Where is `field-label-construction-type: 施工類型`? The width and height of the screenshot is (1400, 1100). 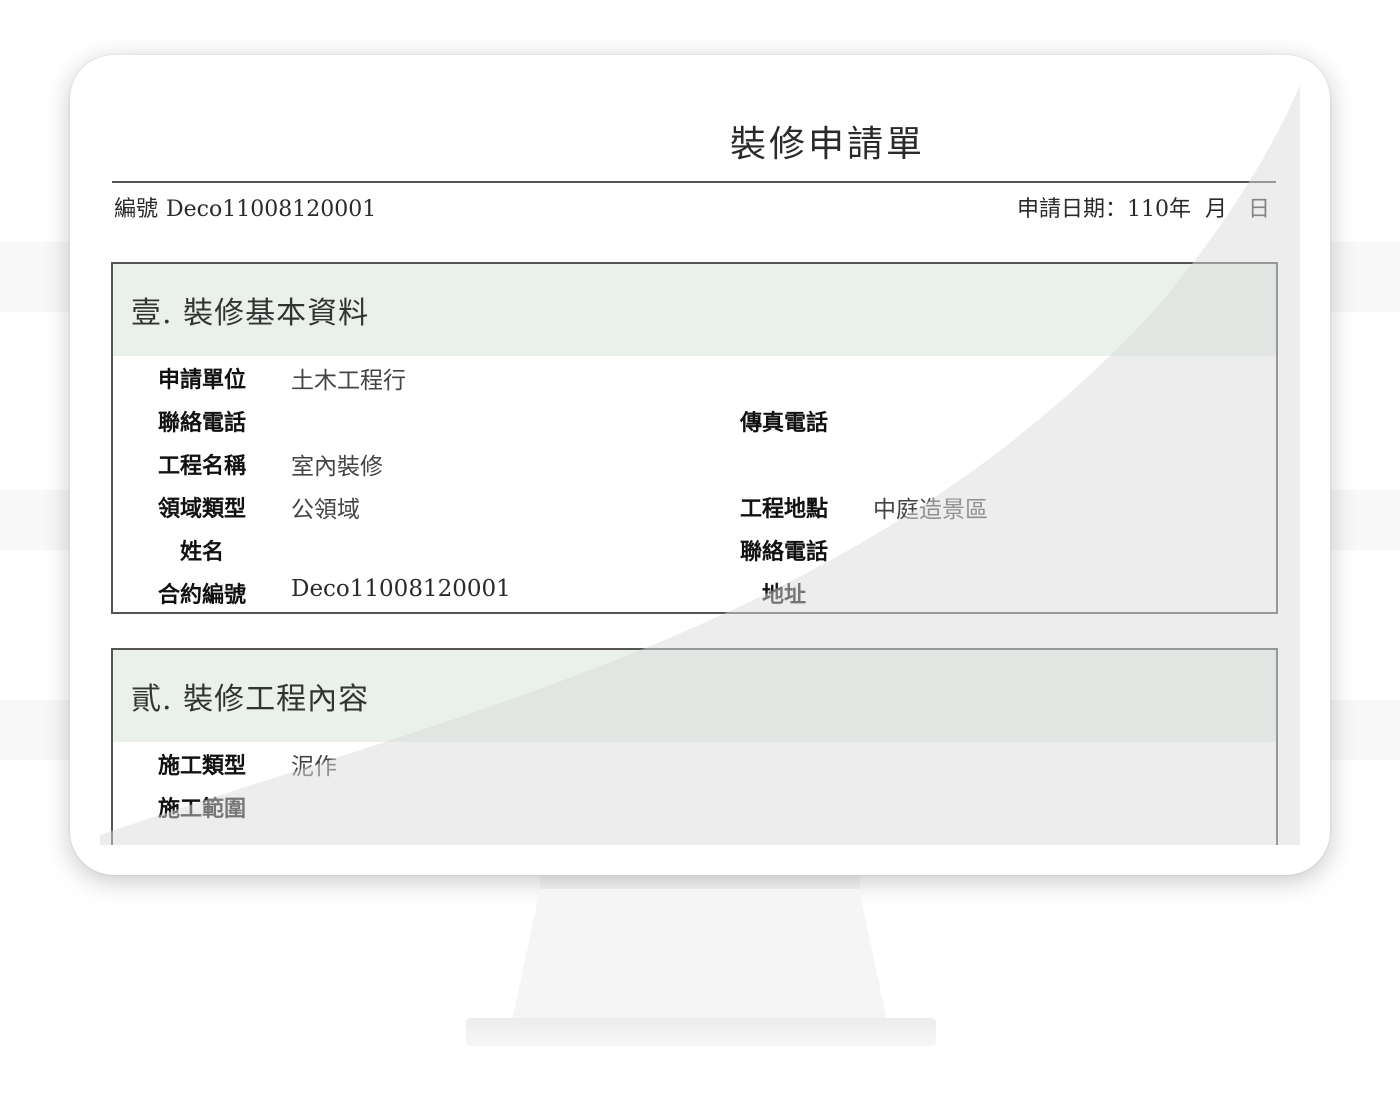
field-label-construction-type: 施工類型 is located at coordinates (201, 766).